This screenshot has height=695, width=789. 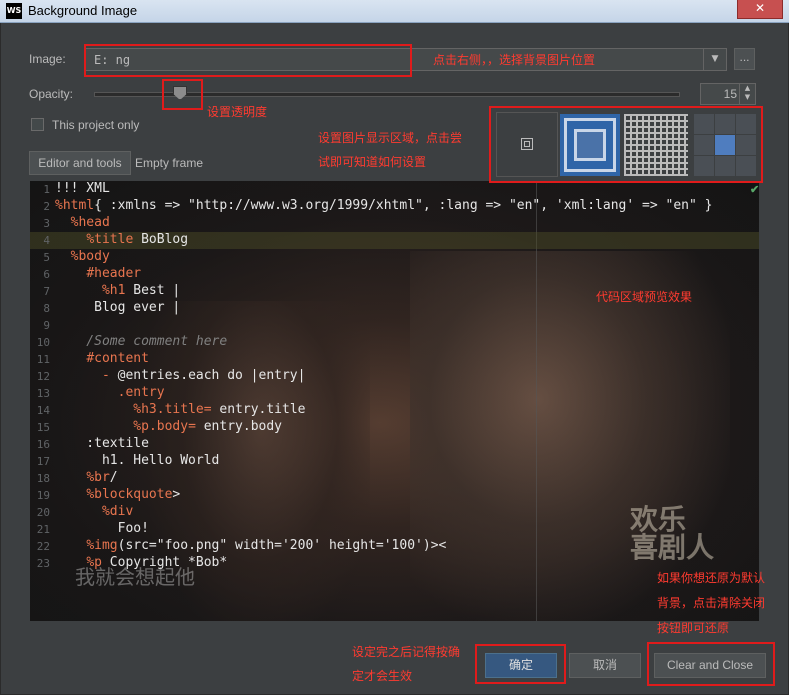 What do you see at coordinates (406, 652) in the screenshot?
I see `annotation-ok-hint-1: 设定完之后记得按确` at bounding box center [406, 652].